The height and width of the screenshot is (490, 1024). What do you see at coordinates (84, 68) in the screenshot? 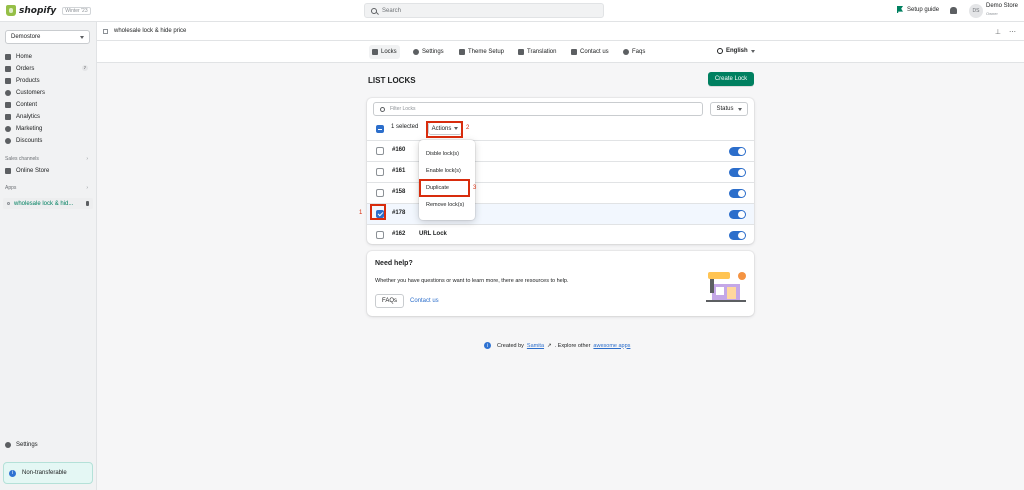
I see `orders-count-badge: 7` at bounding box center [84, 68].